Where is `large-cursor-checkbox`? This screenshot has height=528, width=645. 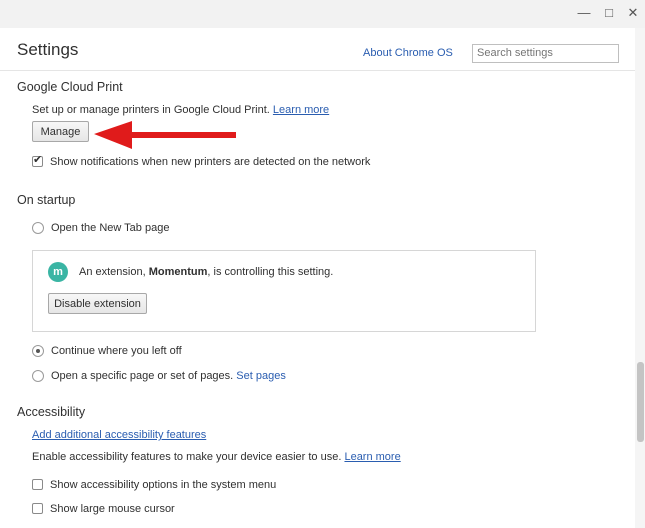 large-cursor-checkbox is located at coordinates (37, 508).